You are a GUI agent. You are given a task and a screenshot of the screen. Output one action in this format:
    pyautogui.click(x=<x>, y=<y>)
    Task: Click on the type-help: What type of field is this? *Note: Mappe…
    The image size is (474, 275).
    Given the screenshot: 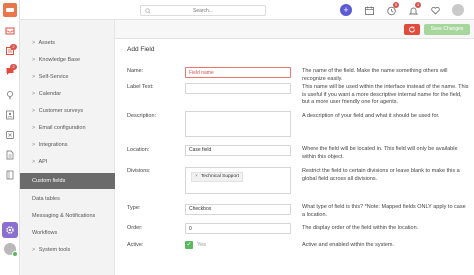 What is the action you would take?
    pyautogui.click(x=384, y=211)
    